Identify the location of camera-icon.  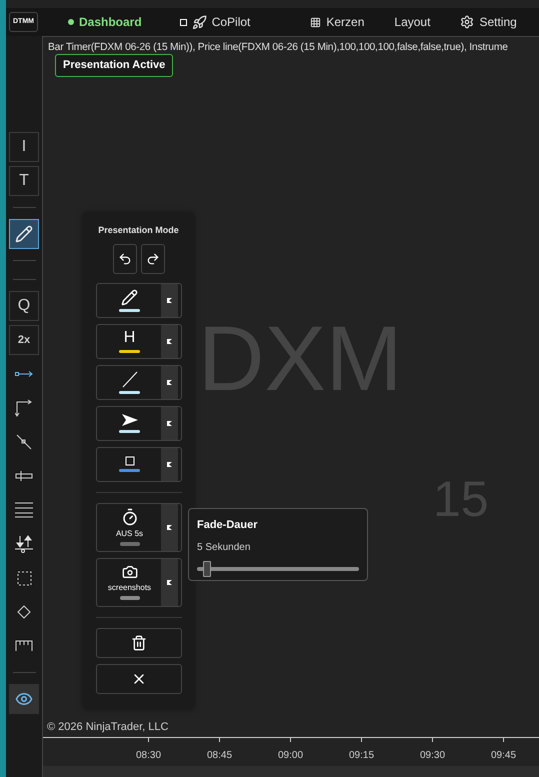
(130, 572).